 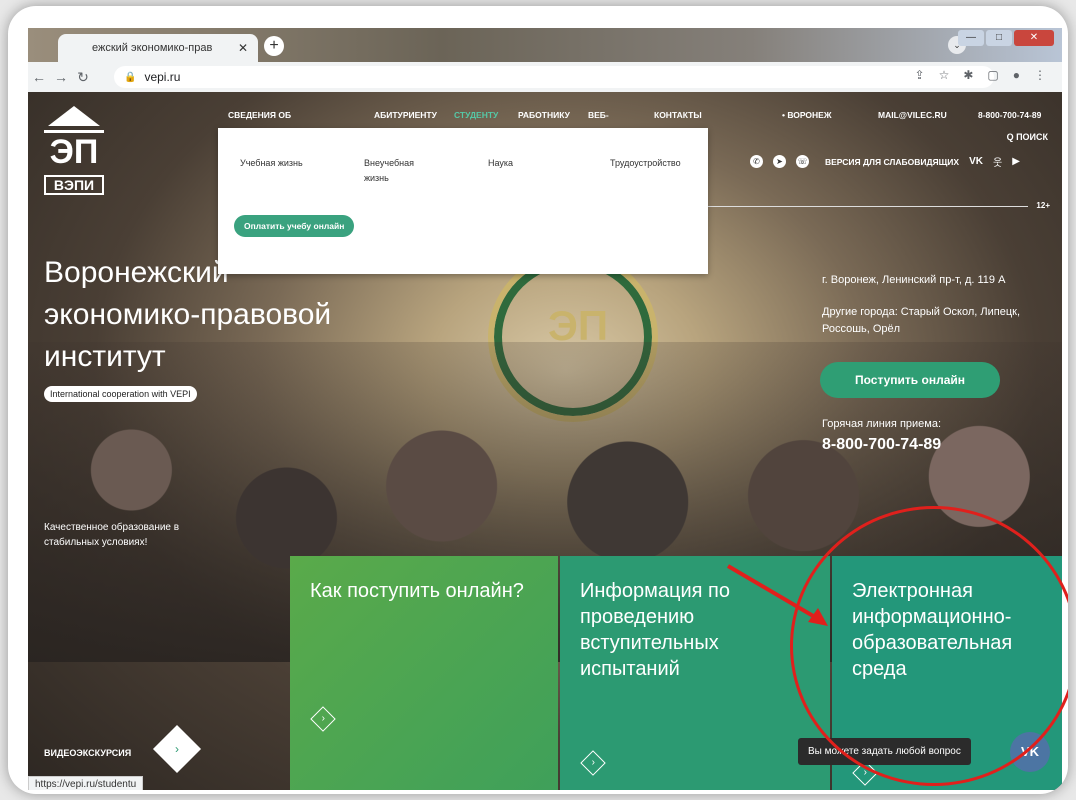 I want to click on dropdown-item-study-life: Учебная жизнь, so click(x=271, y=163).